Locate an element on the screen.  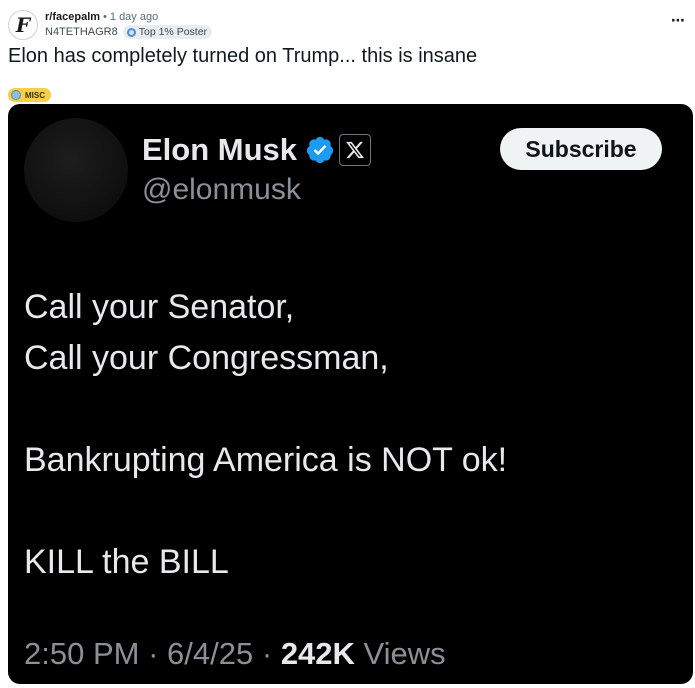
tweet-author-name: Elon Musk is located at coordinates (220, 149).